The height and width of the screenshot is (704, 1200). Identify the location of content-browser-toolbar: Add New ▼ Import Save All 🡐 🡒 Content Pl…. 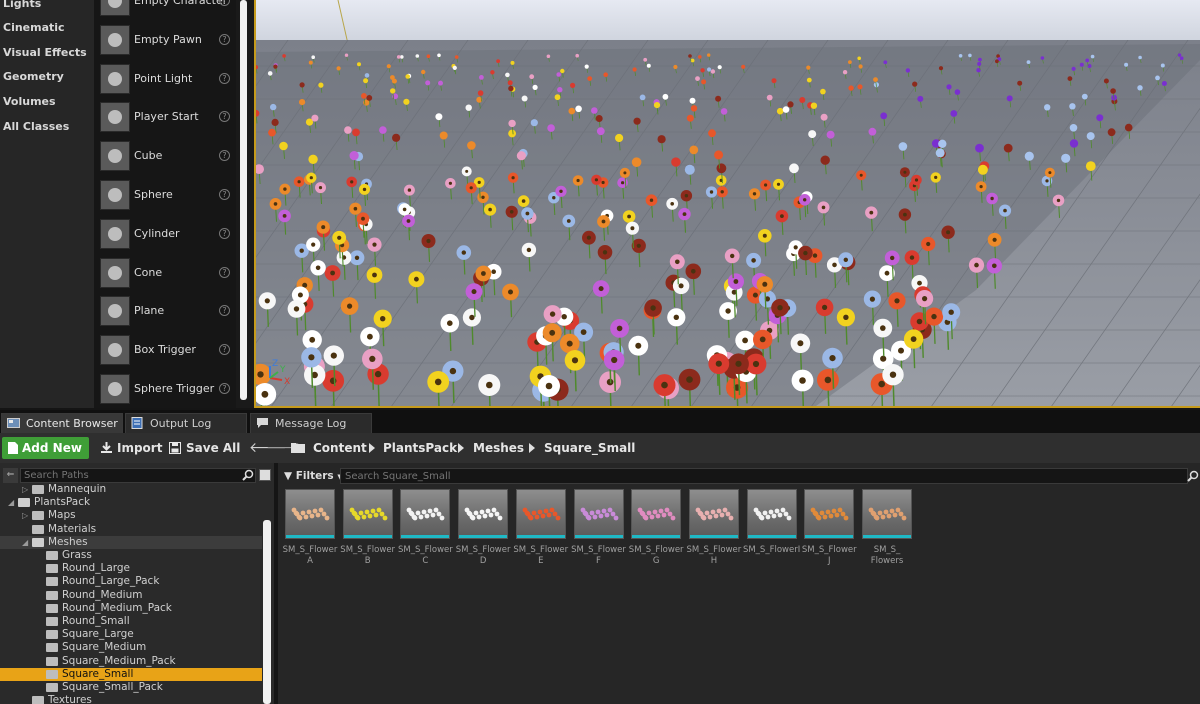
(600, 454).